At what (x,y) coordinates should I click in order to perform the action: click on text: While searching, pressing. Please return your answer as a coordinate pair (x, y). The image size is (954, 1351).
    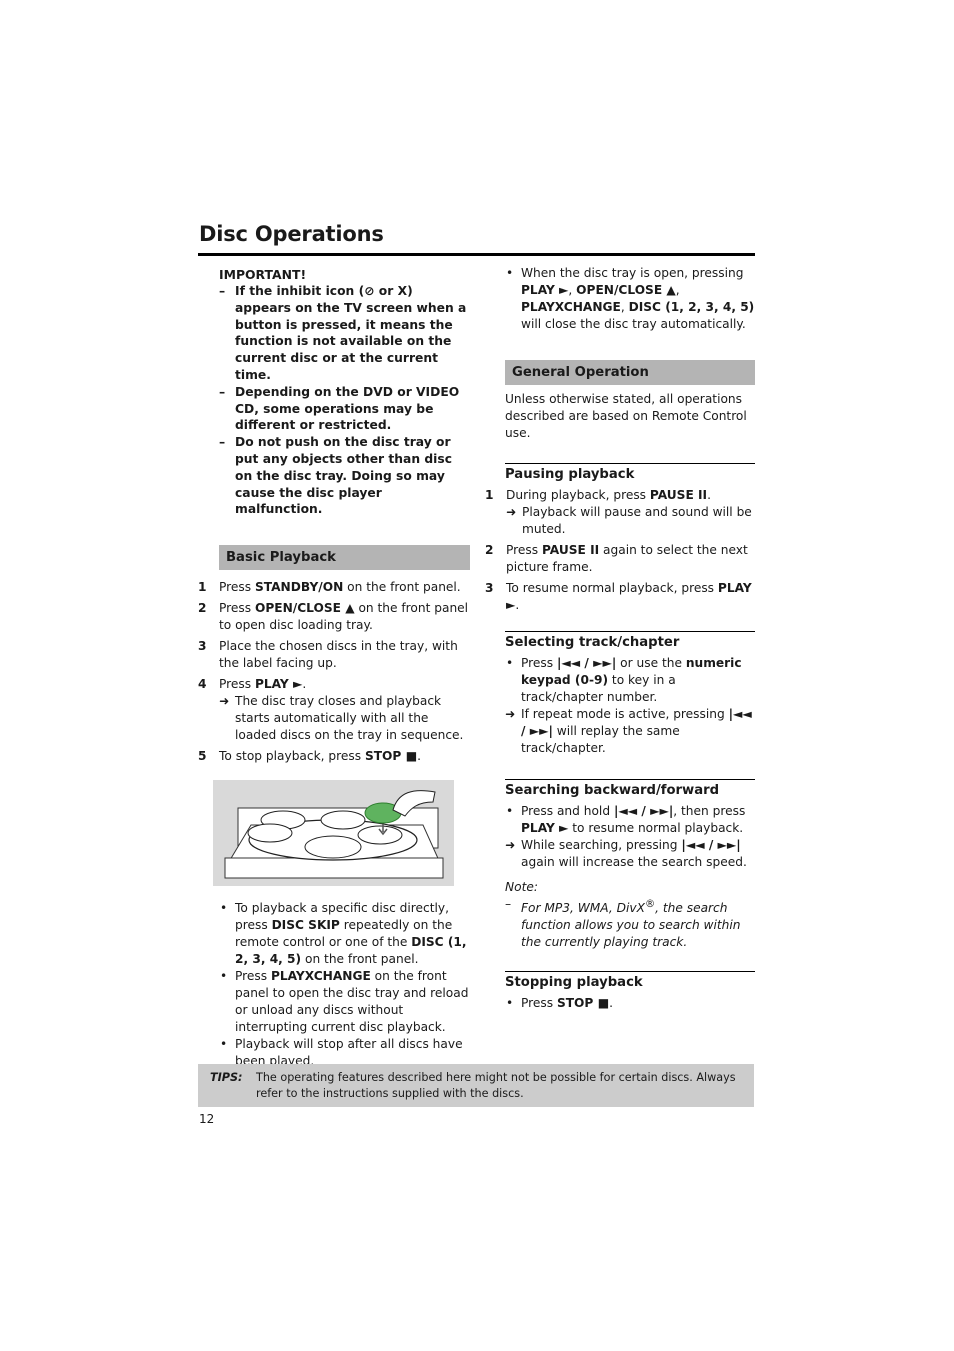
    Looking at the image, I should click on (601, 845).